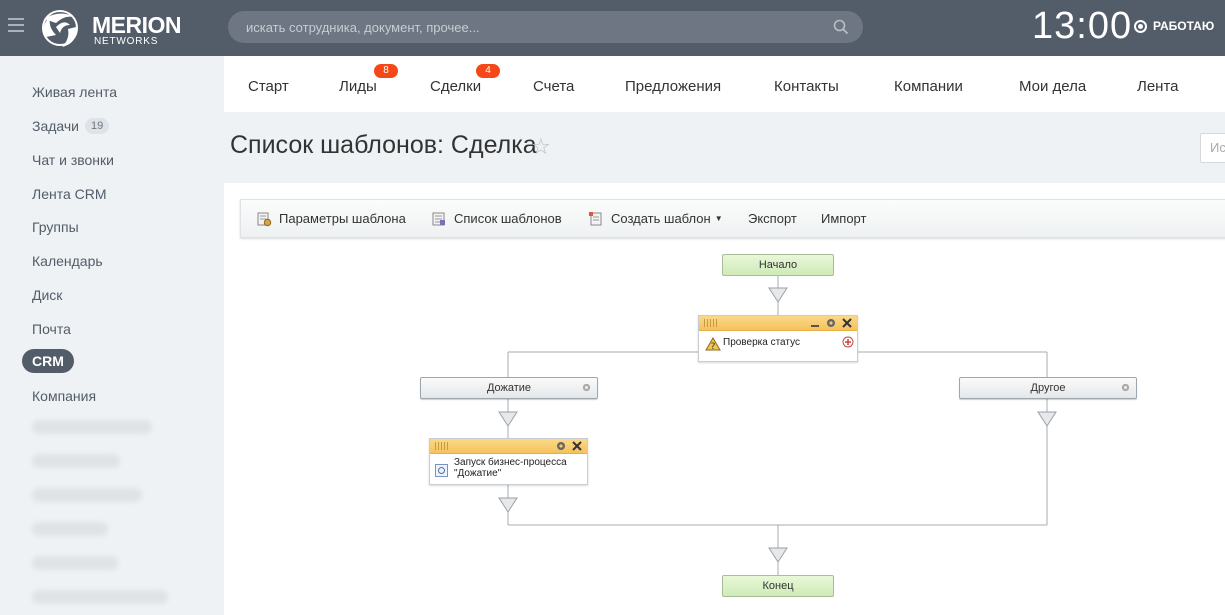 Image resolution: width=1225 pixels, height=615 pixels. What do you see at coordinates (806, 87) in the screenshot?
I see `tab-contacts: Контакты` at bounding box center [806, 87].